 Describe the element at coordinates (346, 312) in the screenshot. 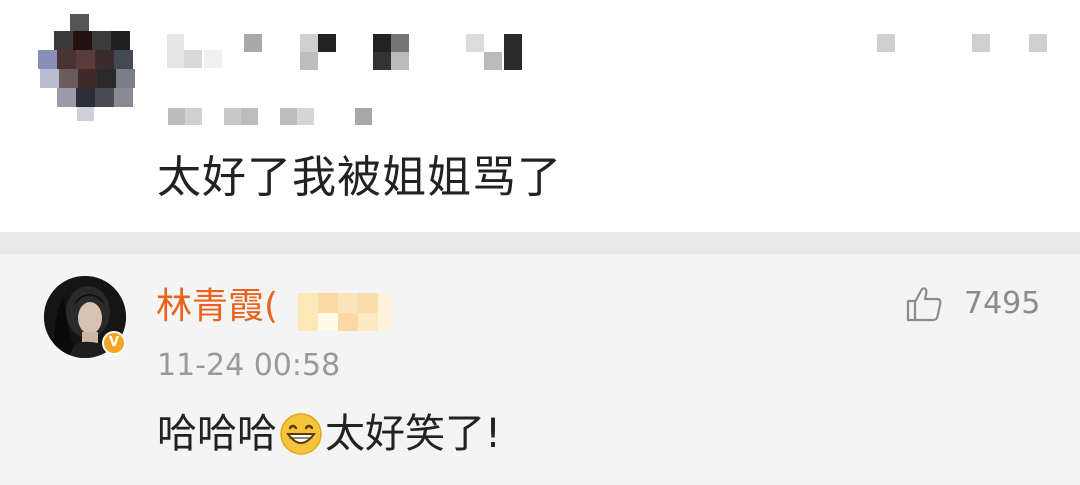

I see `username-censor-mosaic` at that location.